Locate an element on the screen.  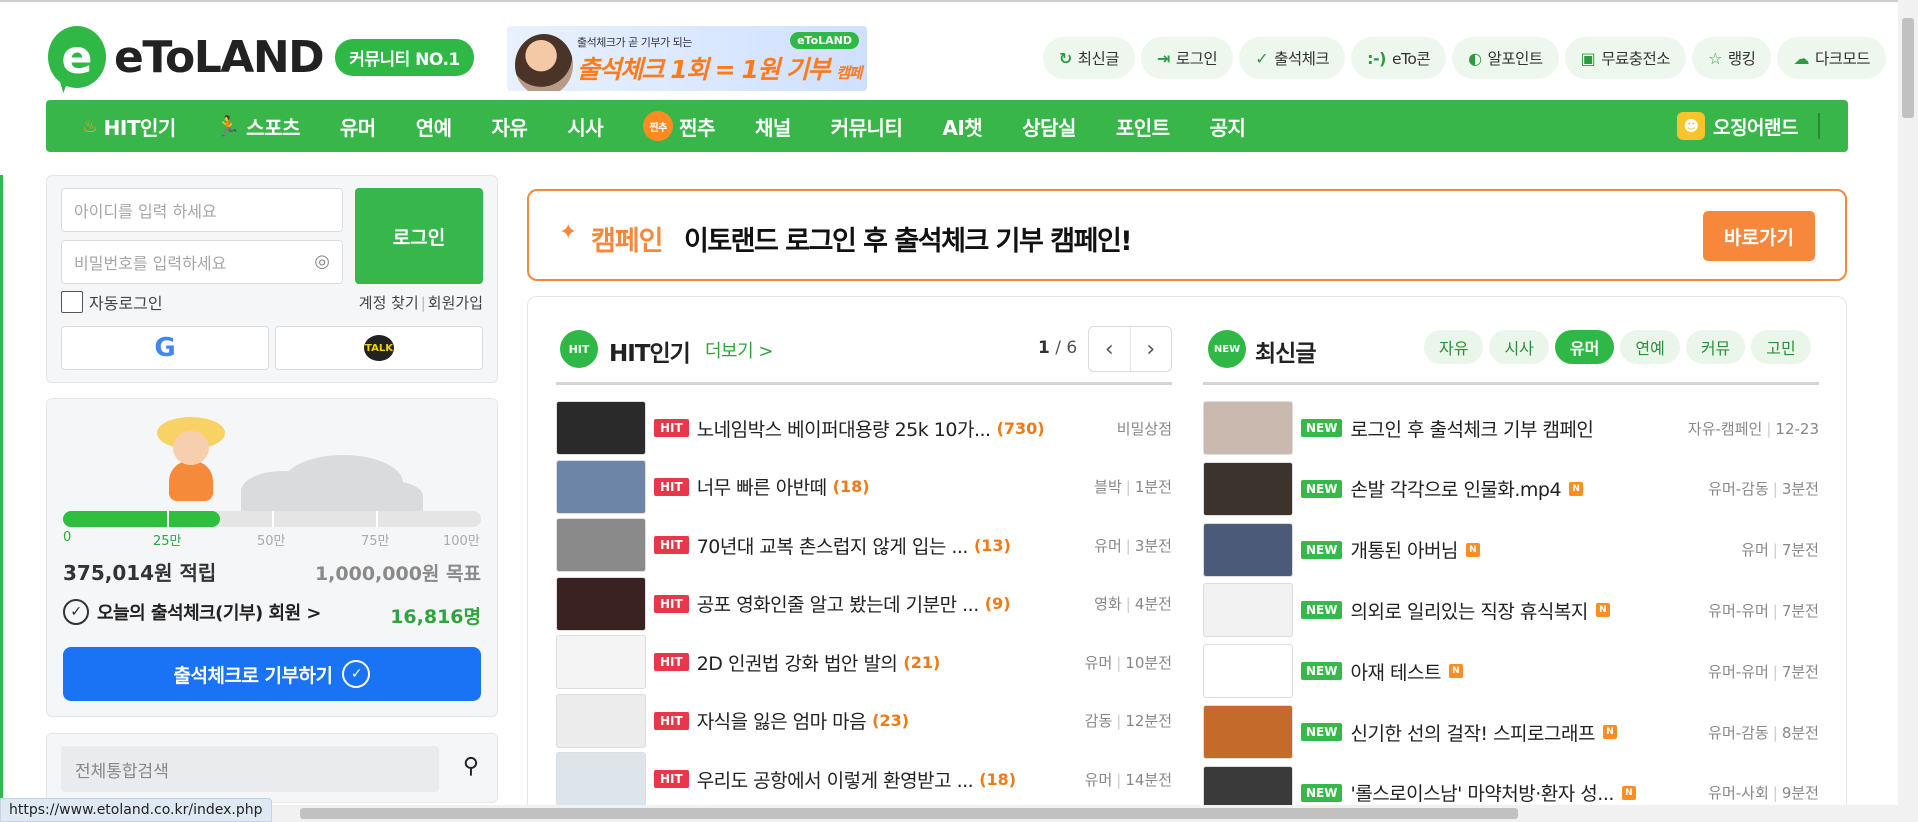
top-border is located at coordinates (959, 1).